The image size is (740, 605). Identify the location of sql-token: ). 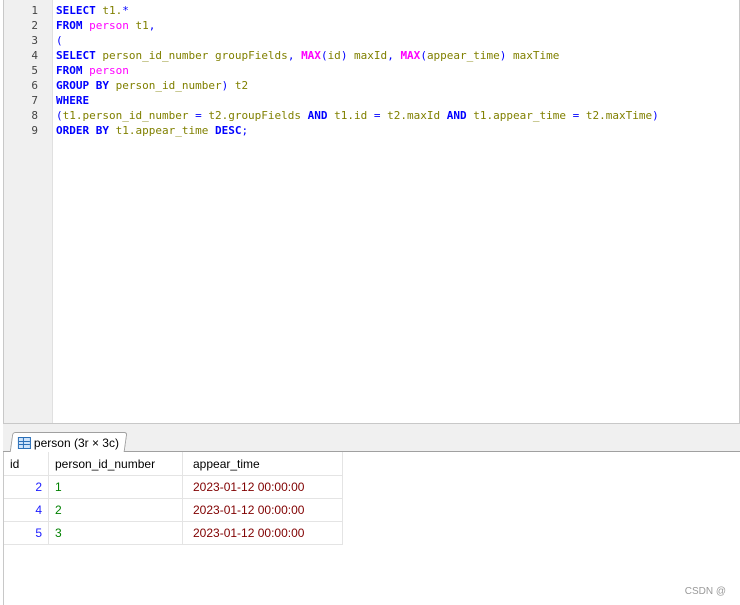
(655, 115).